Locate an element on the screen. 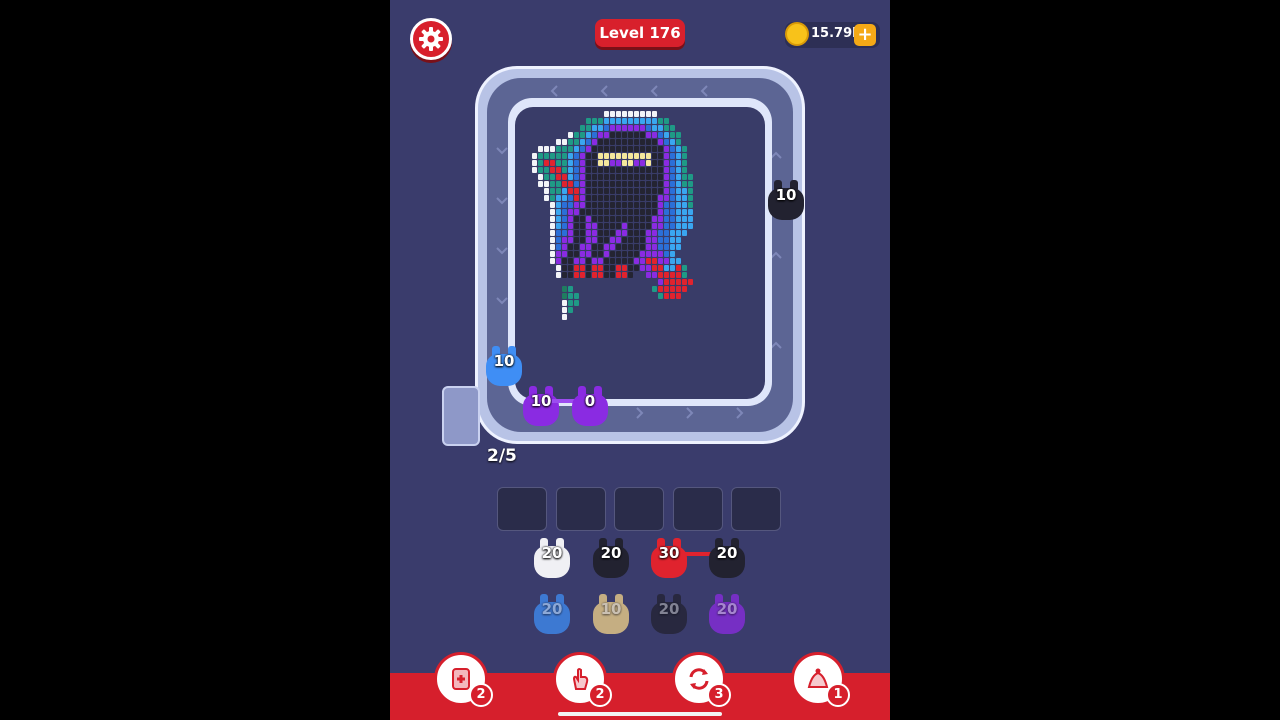  booster-shuffle-button: 3 is located at coordinates (701, 679).